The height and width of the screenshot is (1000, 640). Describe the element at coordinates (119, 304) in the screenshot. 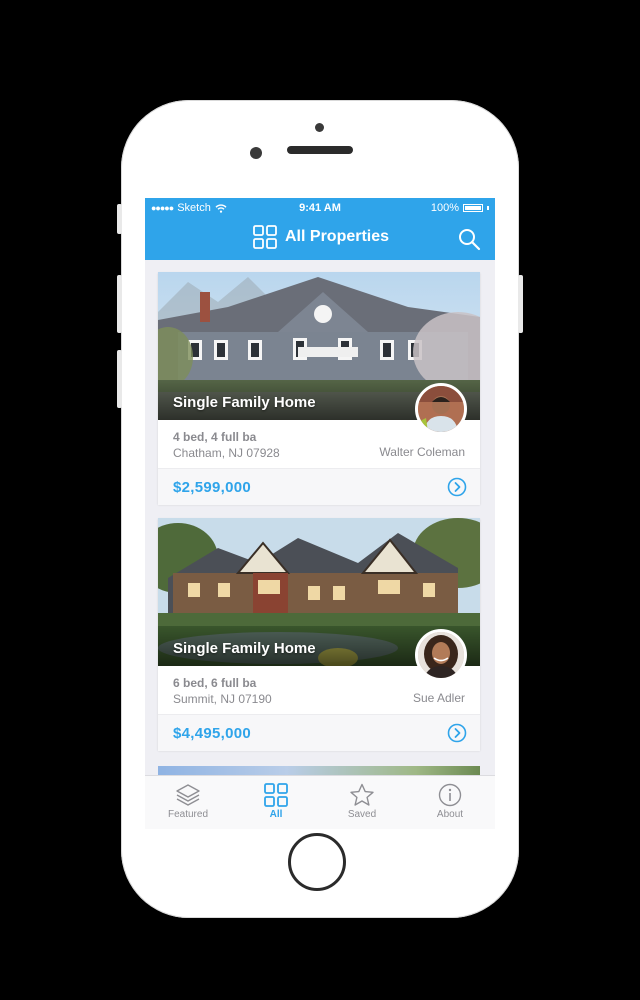

I see `volume-up-button` at that location.